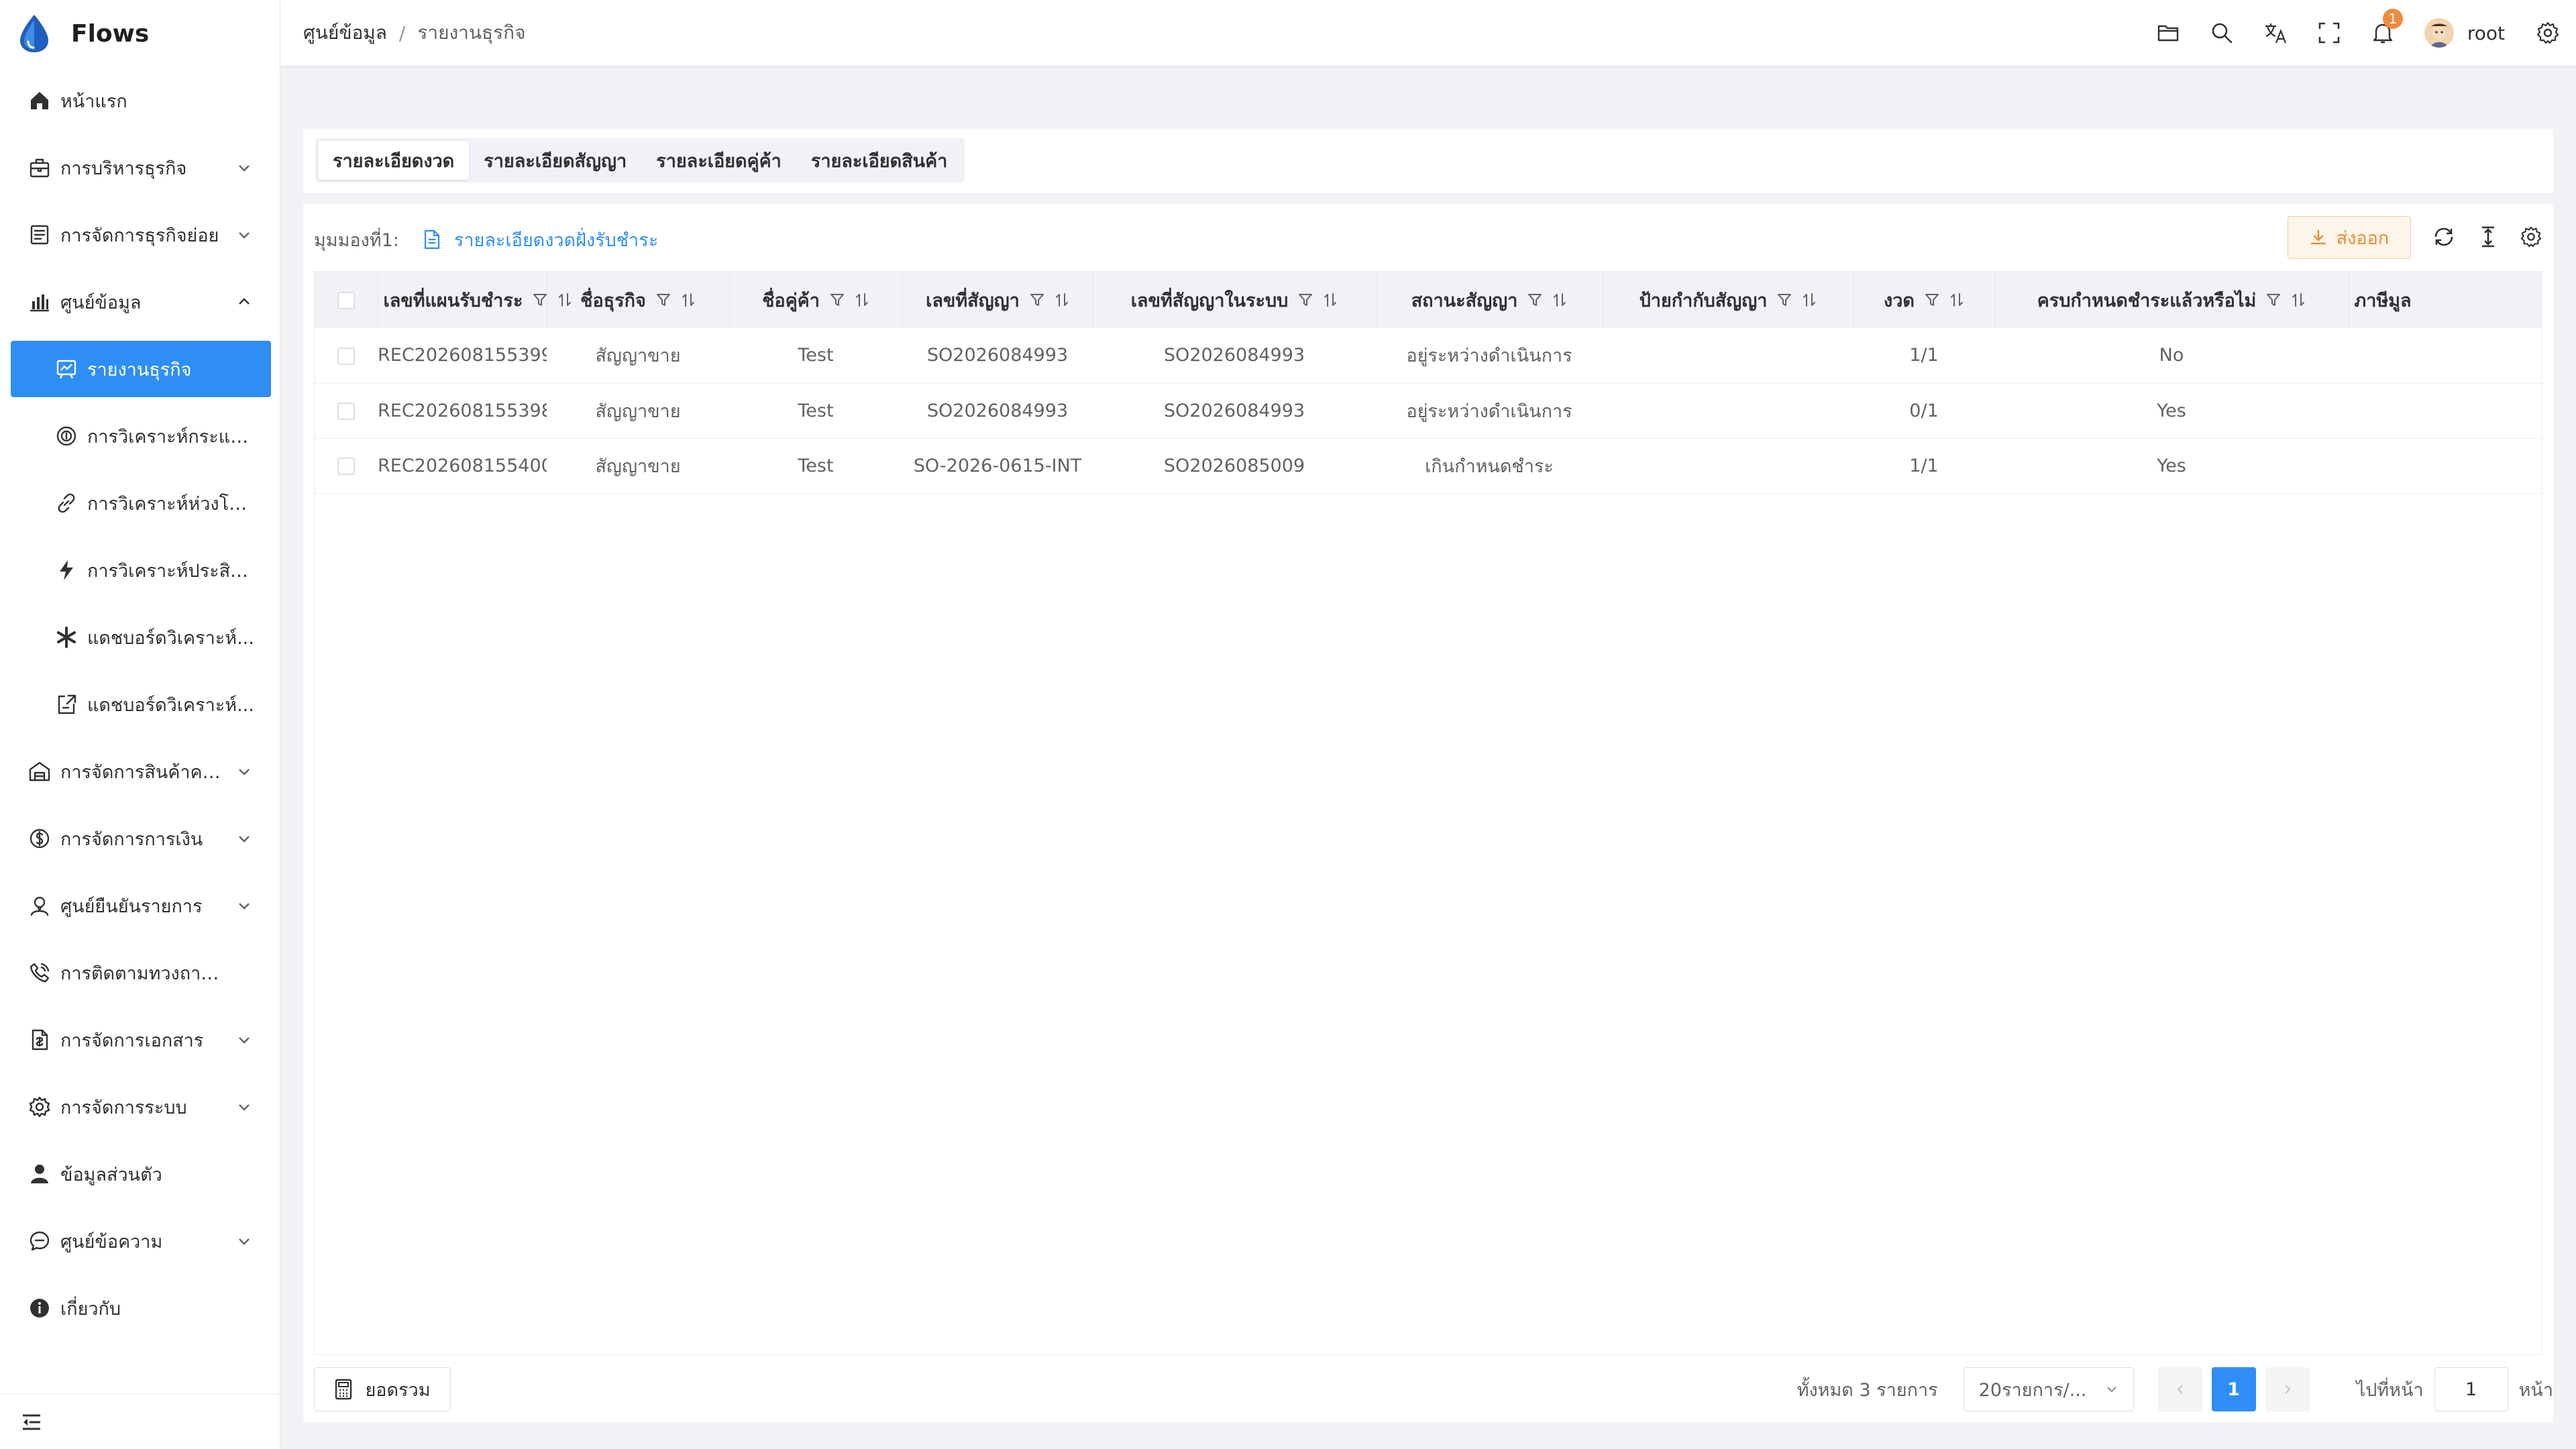  I want to click on sidebar-item-12: ศูนย์ยืนยันรายการ, so click(140, 905).